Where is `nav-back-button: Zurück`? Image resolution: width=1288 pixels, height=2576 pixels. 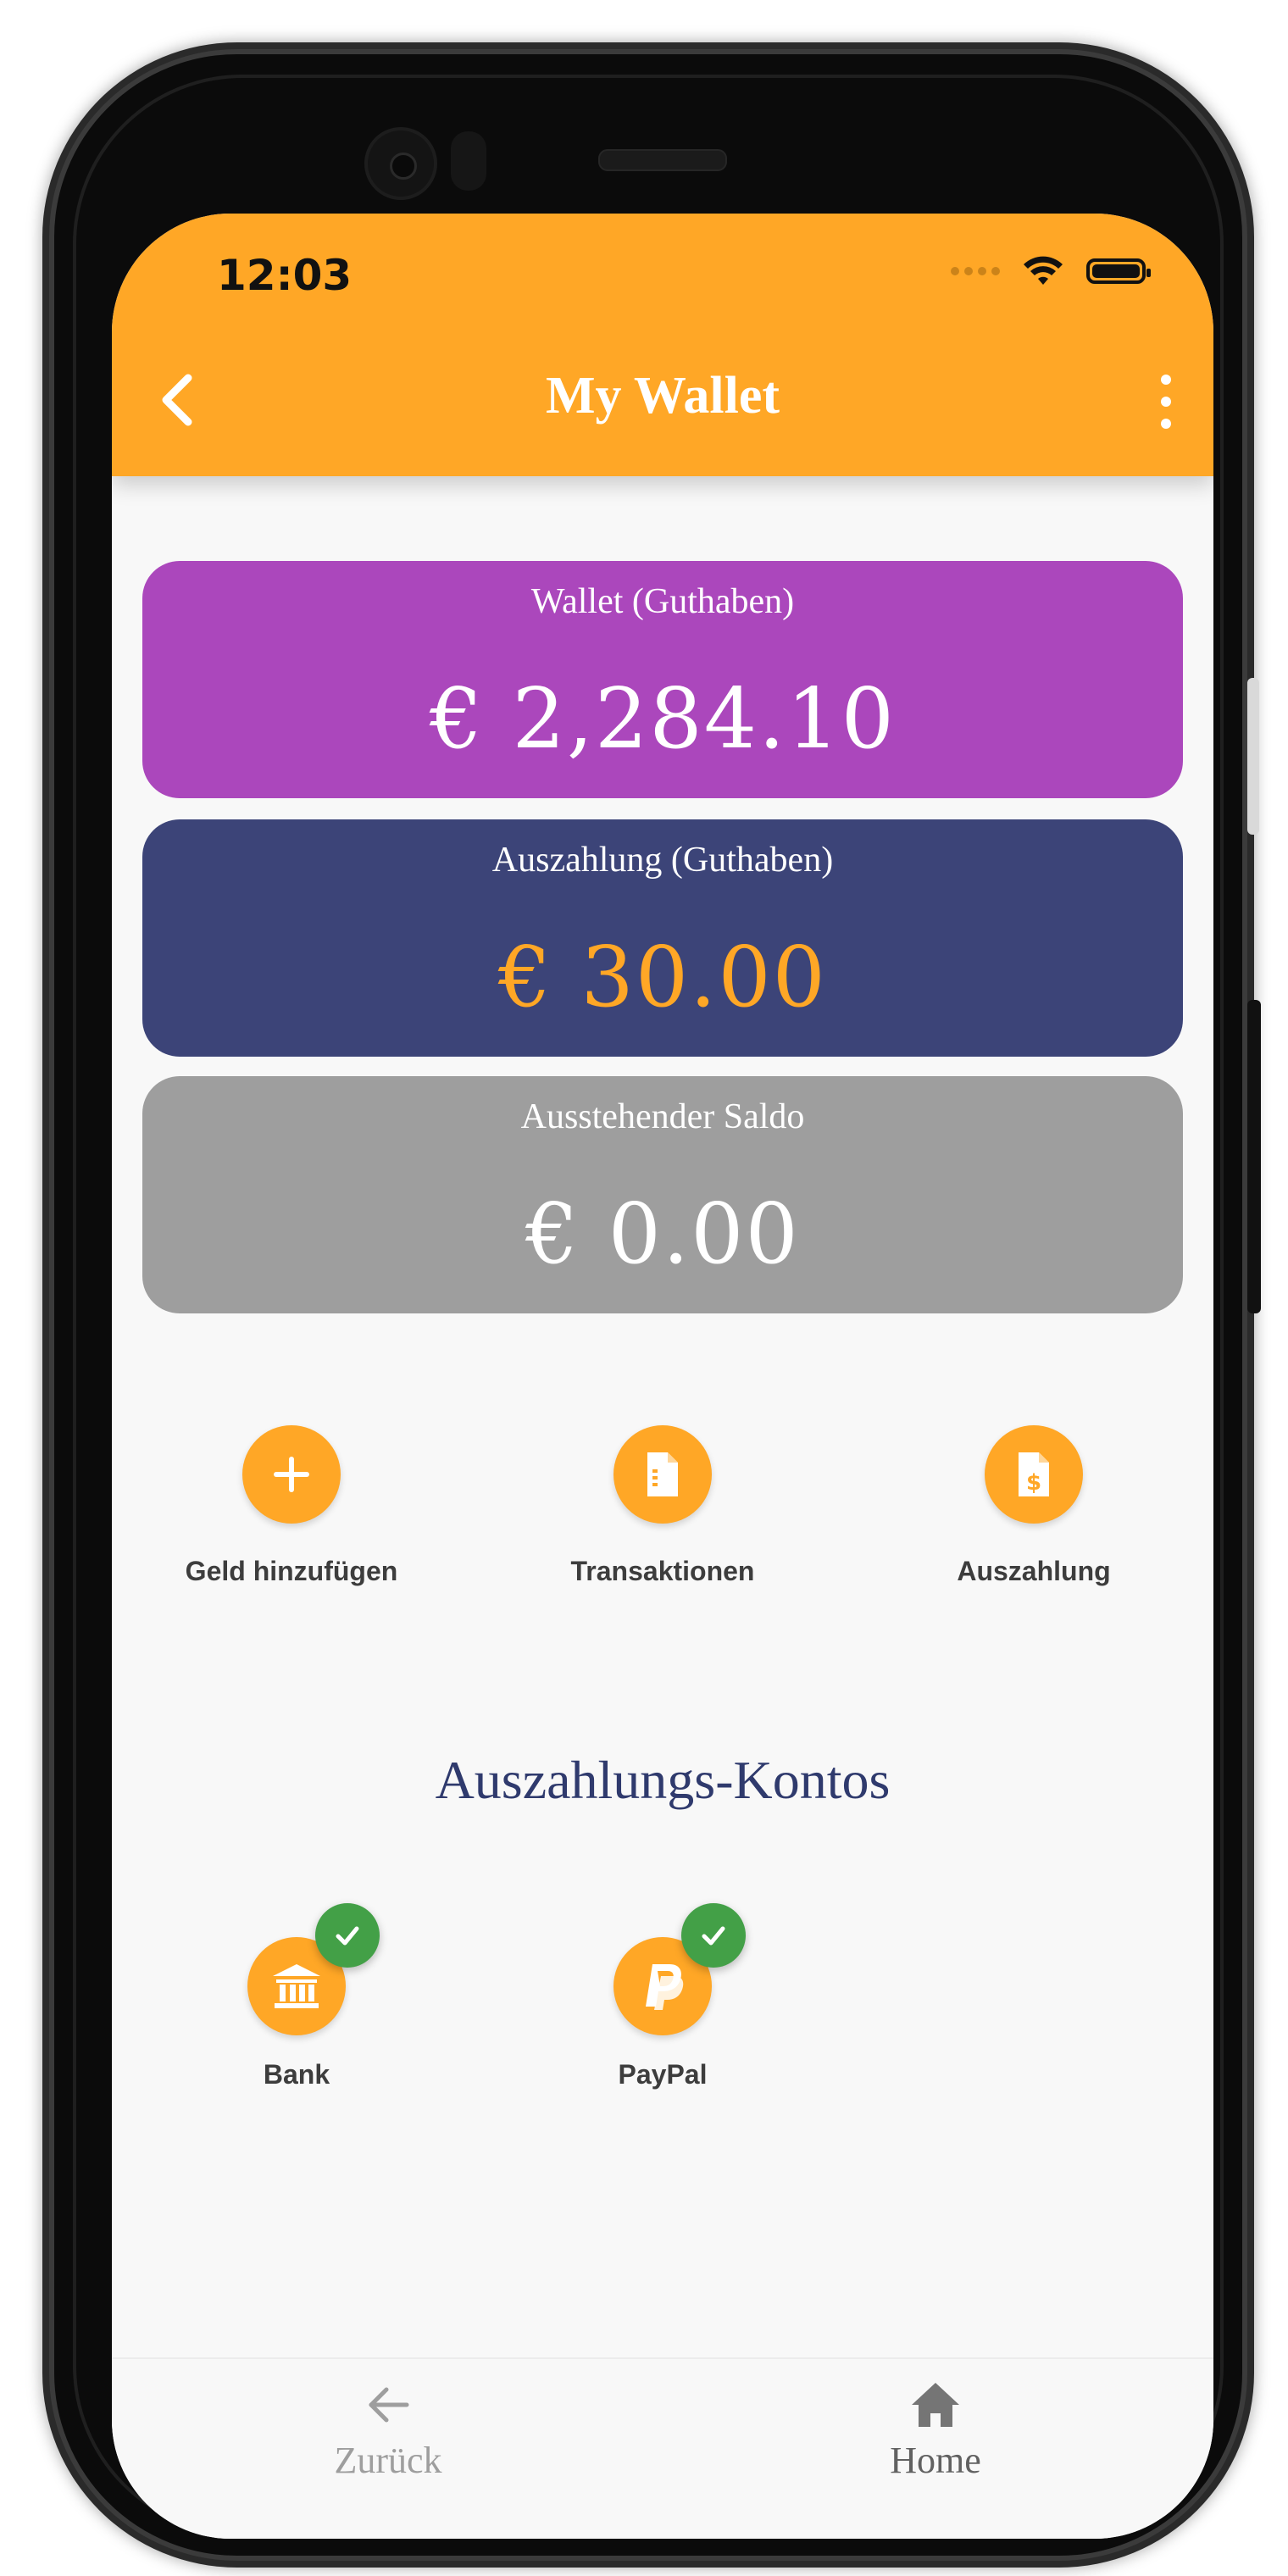 nav-back-button: Zurück is located at coordinates (388, 2430).